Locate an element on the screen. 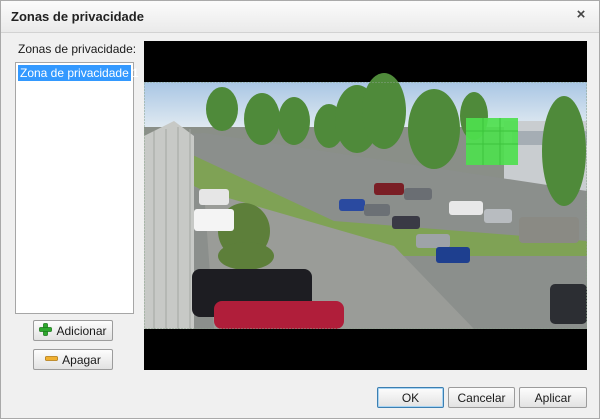 The width and height of the screenshot is (600, 419). cancel-button: Cancelar is located at coordinates (481, 397).